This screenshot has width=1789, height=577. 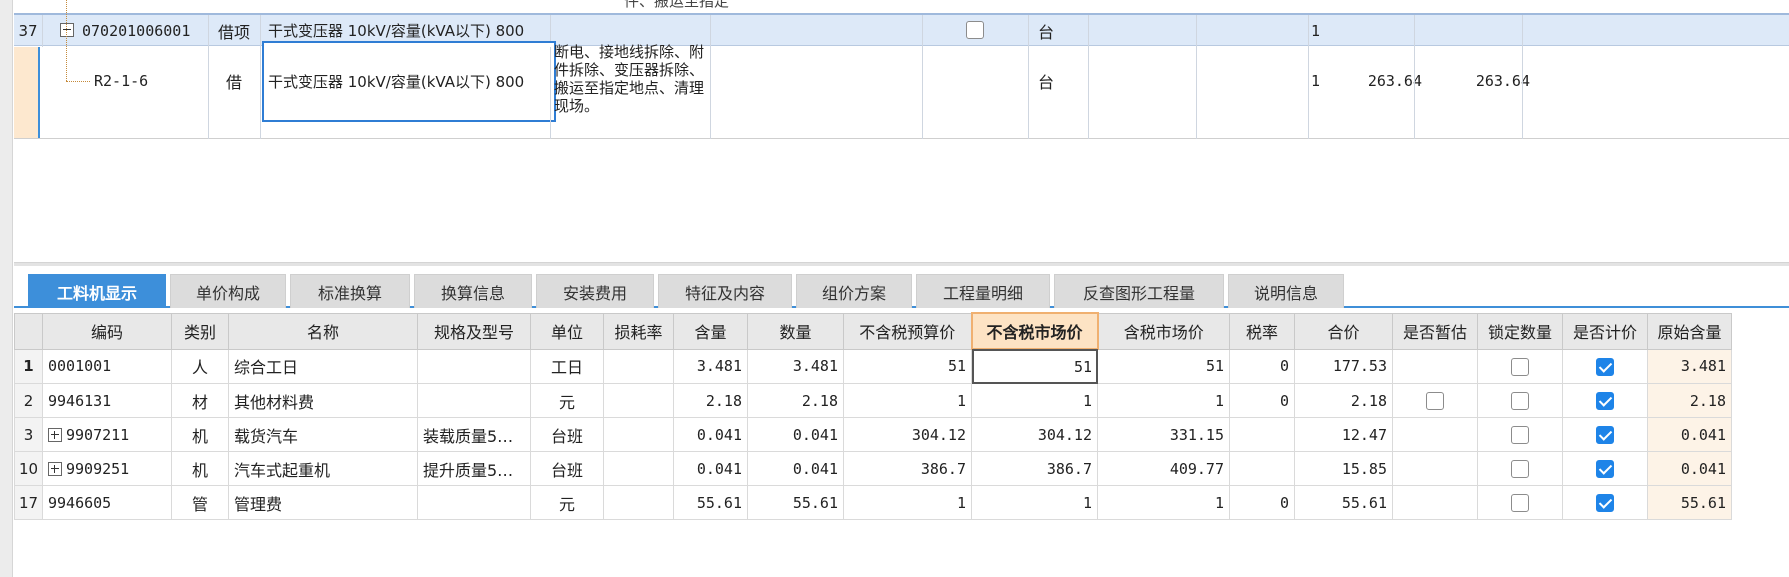 What do you see at coordinates (200, 400) in the screenshot?
I see `cell-category: 材` at bounding box center [200, 400].